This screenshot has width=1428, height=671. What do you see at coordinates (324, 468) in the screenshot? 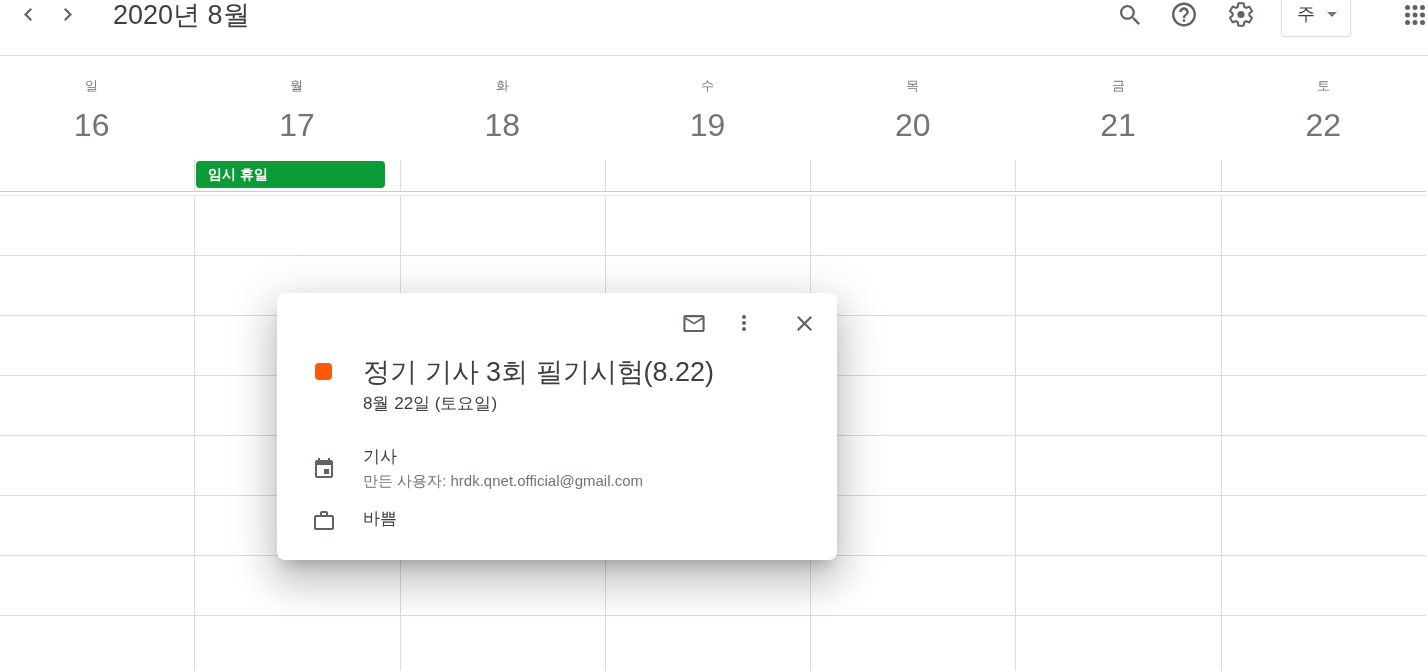
I see `calendar-icon` at bounding box center [324, 468].